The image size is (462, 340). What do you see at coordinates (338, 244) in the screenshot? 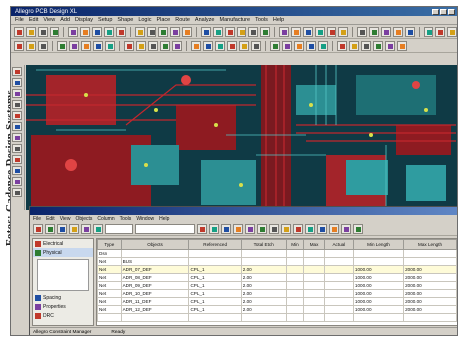
I see `column-header: Actual` at bounding box center [338, 244].